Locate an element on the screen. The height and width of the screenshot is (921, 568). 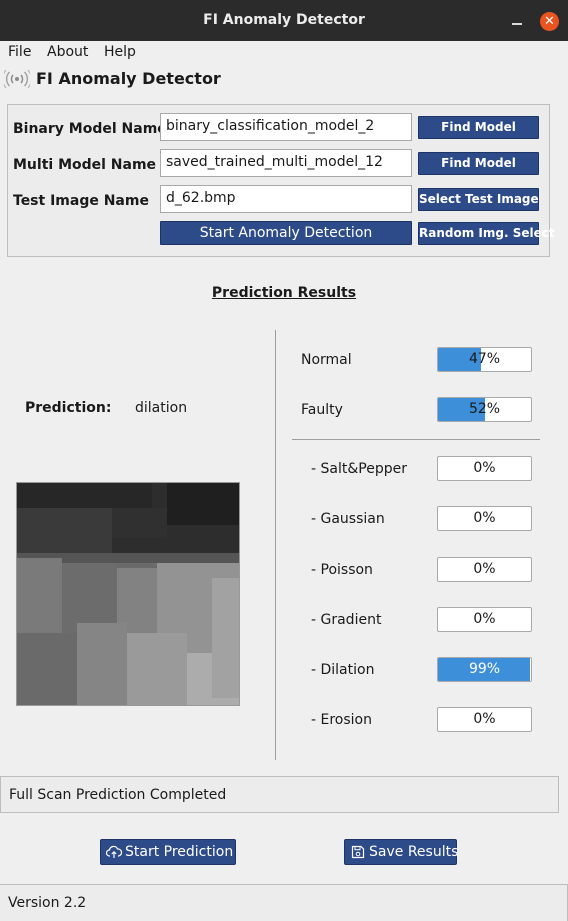
version-text: Version 2.2 is located at coordinates (47, 903).